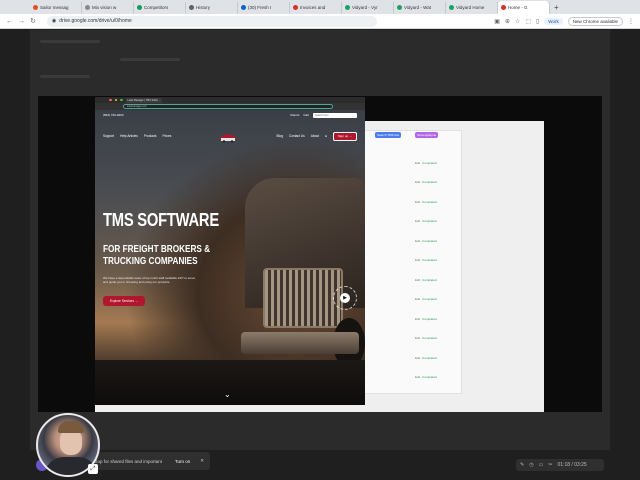  I want to click on presenter-hair, so click(71, 427).